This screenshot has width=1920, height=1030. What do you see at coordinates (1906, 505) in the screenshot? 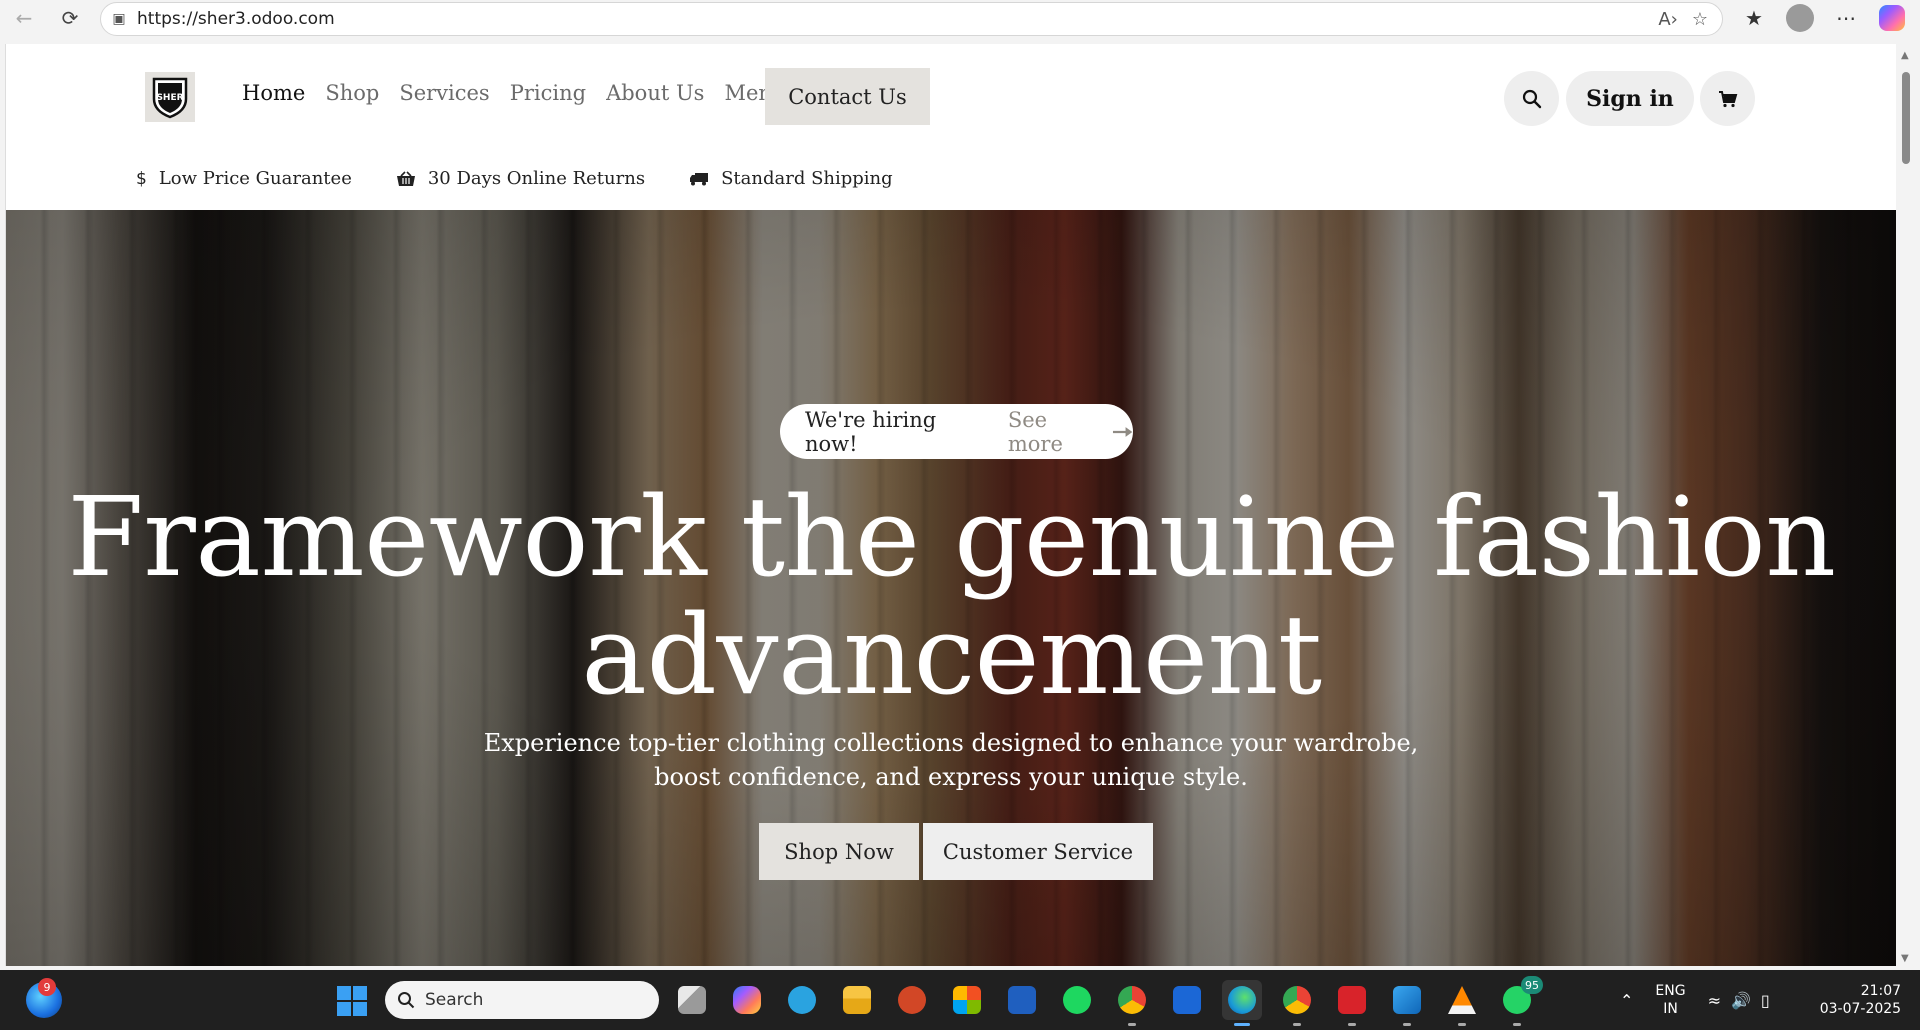
I see `page-scrollbar: ▲ ▼` at bounding box center [1906, 505].